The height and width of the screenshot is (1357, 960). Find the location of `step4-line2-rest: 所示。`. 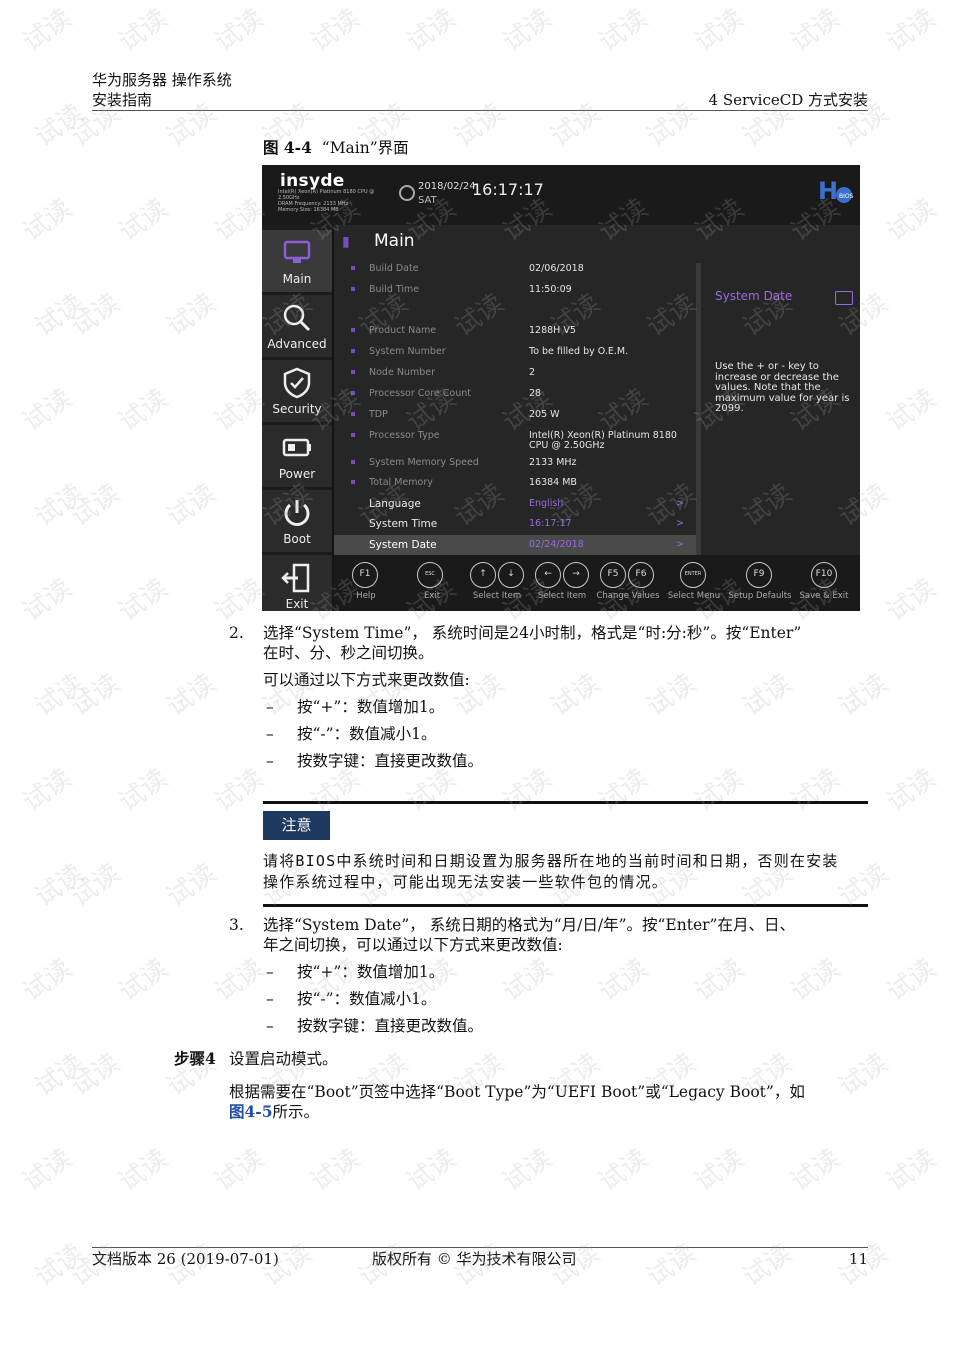

step4-line2-rest: 所示。 is located at coordinates (296, 1112).